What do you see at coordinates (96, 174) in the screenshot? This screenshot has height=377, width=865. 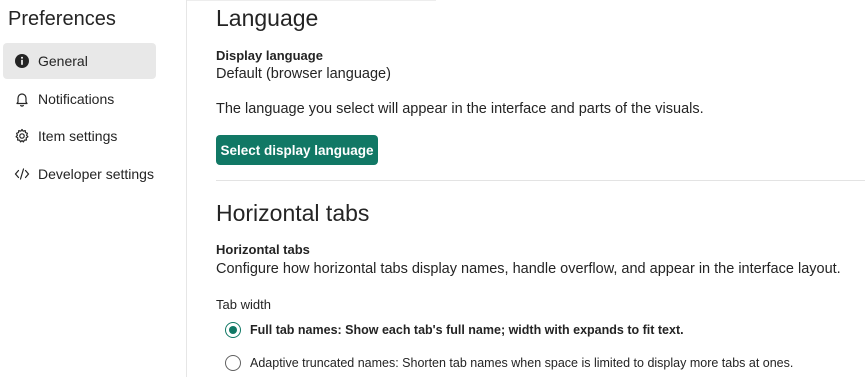 I see `sidebar-item-label: Developer settings` at bounding box center [96, 174].